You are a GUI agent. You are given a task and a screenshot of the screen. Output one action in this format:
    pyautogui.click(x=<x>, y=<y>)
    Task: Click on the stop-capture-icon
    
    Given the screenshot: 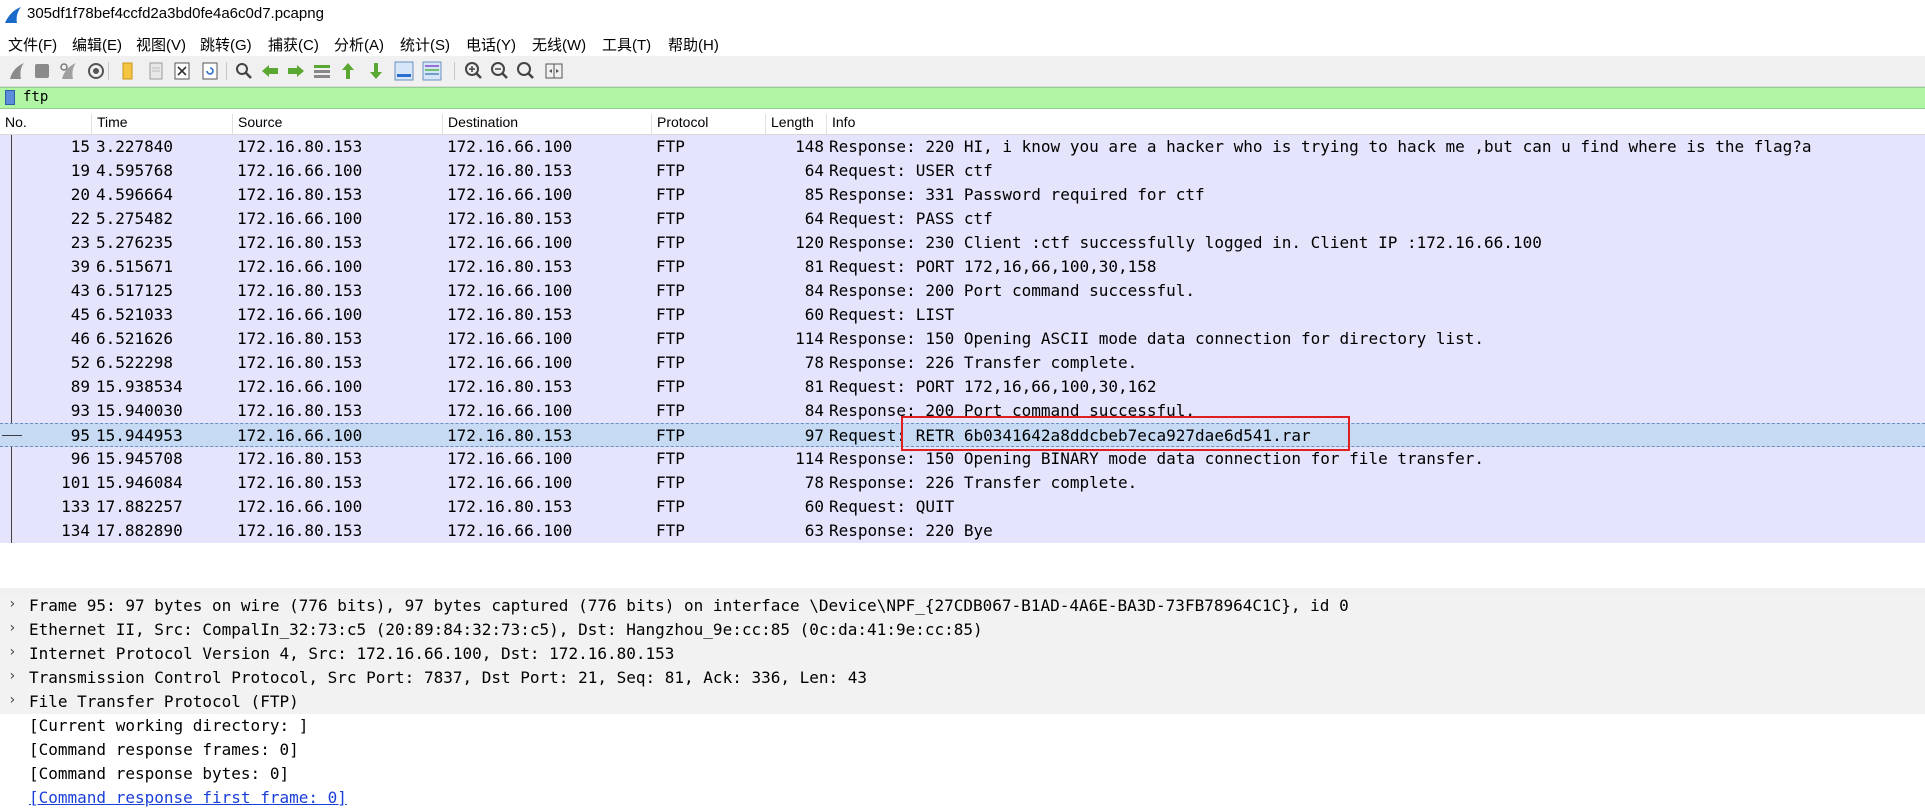 What is the action you would take?
    pyautogui.click(x=42, y=71)
    